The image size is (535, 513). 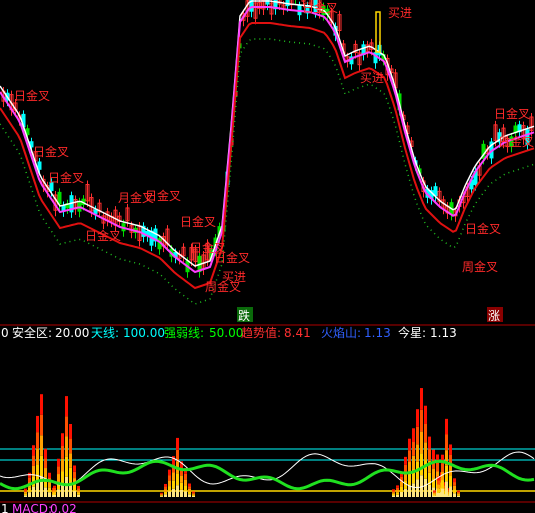 I want to click on candle-body, so click(x=79, y=206).